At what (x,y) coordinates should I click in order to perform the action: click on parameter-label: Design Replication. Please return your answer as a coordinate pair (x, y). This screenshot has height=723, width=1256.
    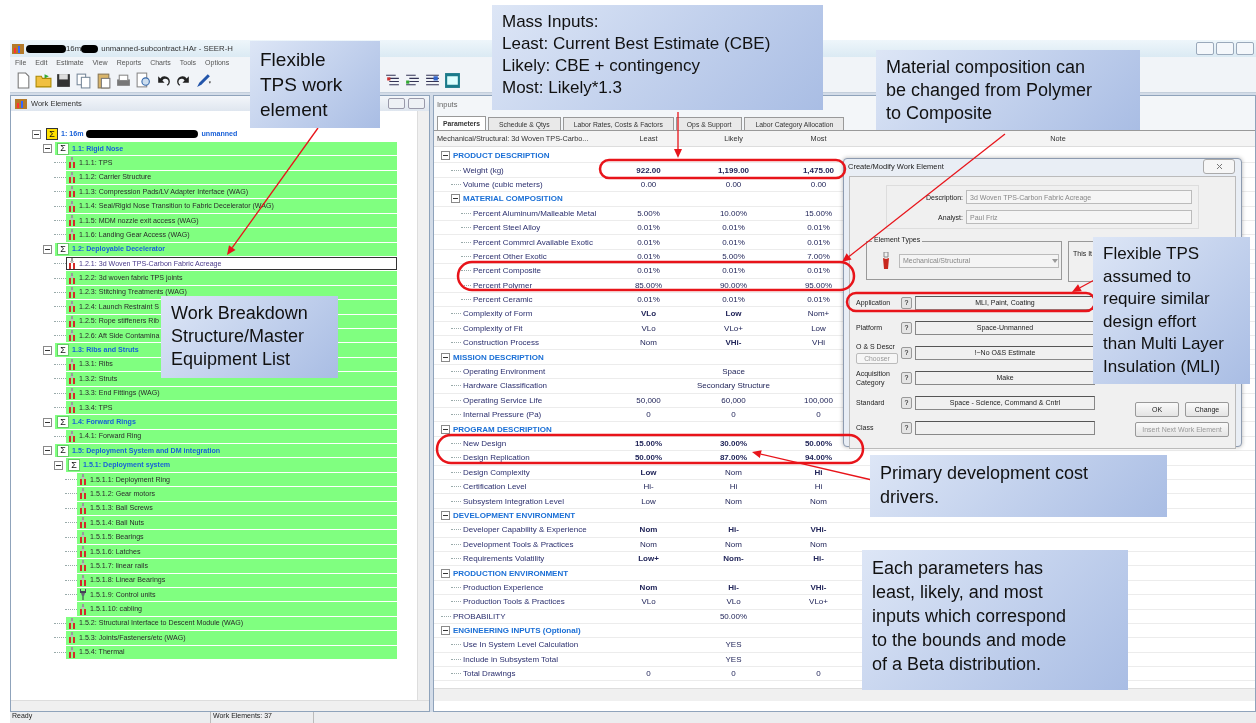
    Looking at the image, I should click on (496, 458).